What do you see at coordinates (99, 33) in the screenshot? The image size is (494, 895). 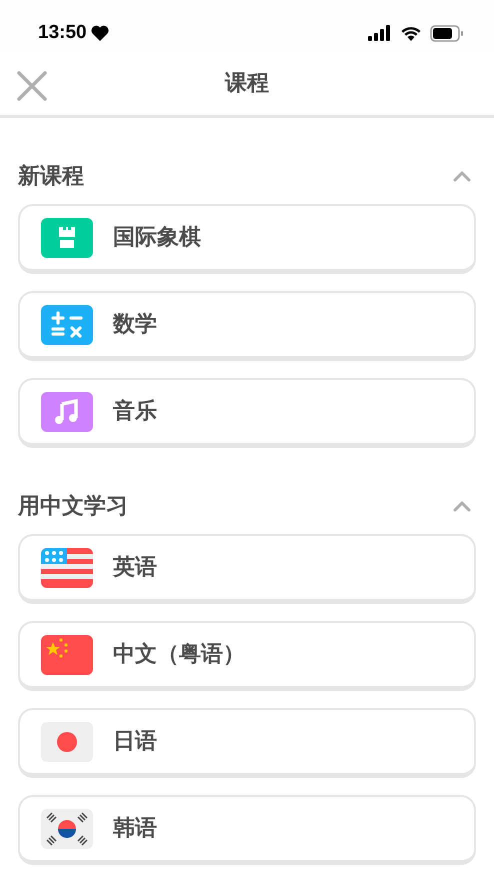 I see `heart-icon` at bounding box center [99, 33].